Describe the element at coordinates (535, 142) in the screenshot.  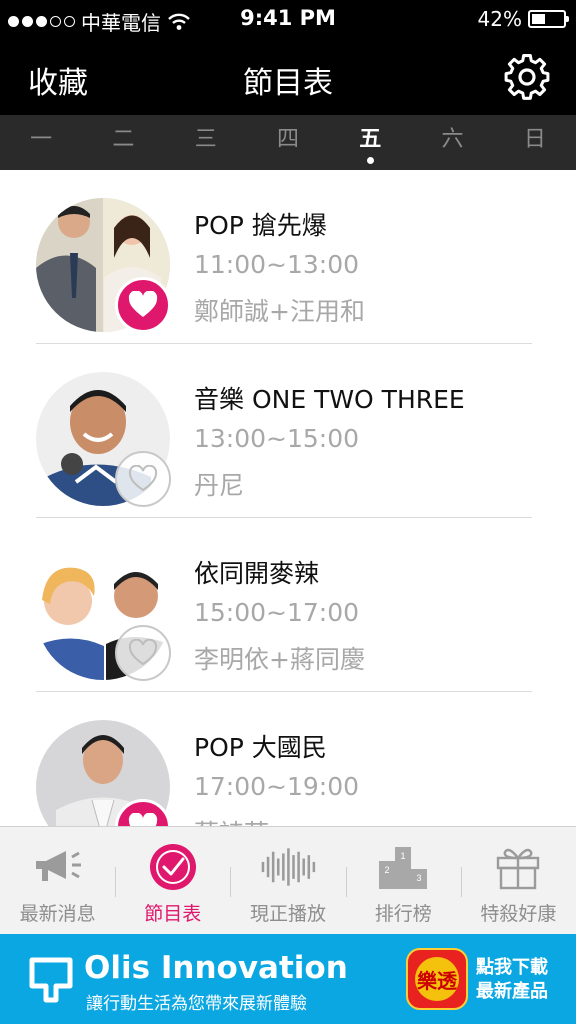
I see `day-tab-sun: 日` at that location.